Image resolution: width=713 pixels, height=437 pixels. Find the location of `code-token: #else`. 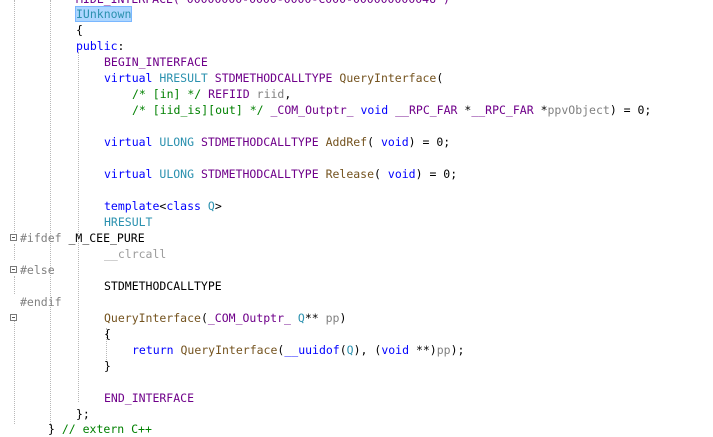

code-token: #else is located at coordinates (37, 270).